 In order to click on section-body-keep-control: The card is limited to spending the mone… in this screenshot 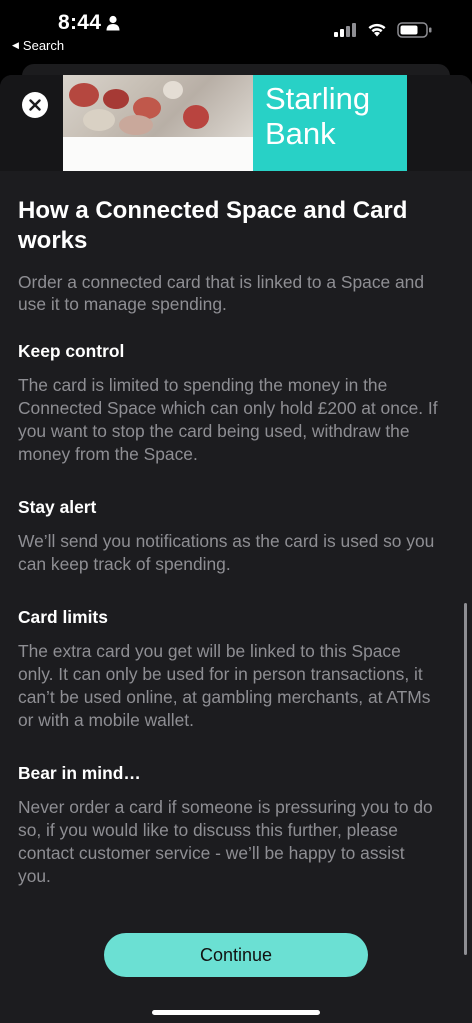, I will do `click(228, 419)`.